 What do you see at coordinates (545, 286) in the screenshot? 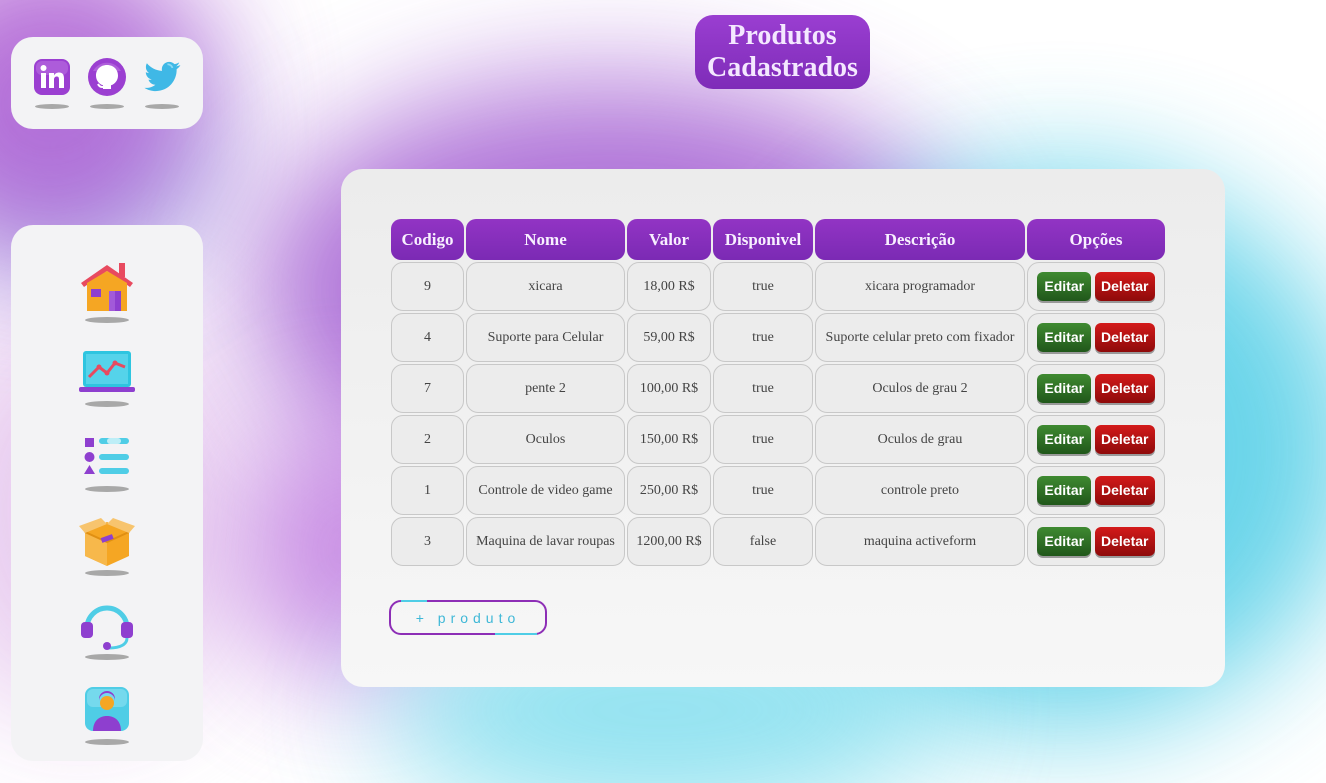
I see `cell-nome: xicara` at bounding box center [545, 286].